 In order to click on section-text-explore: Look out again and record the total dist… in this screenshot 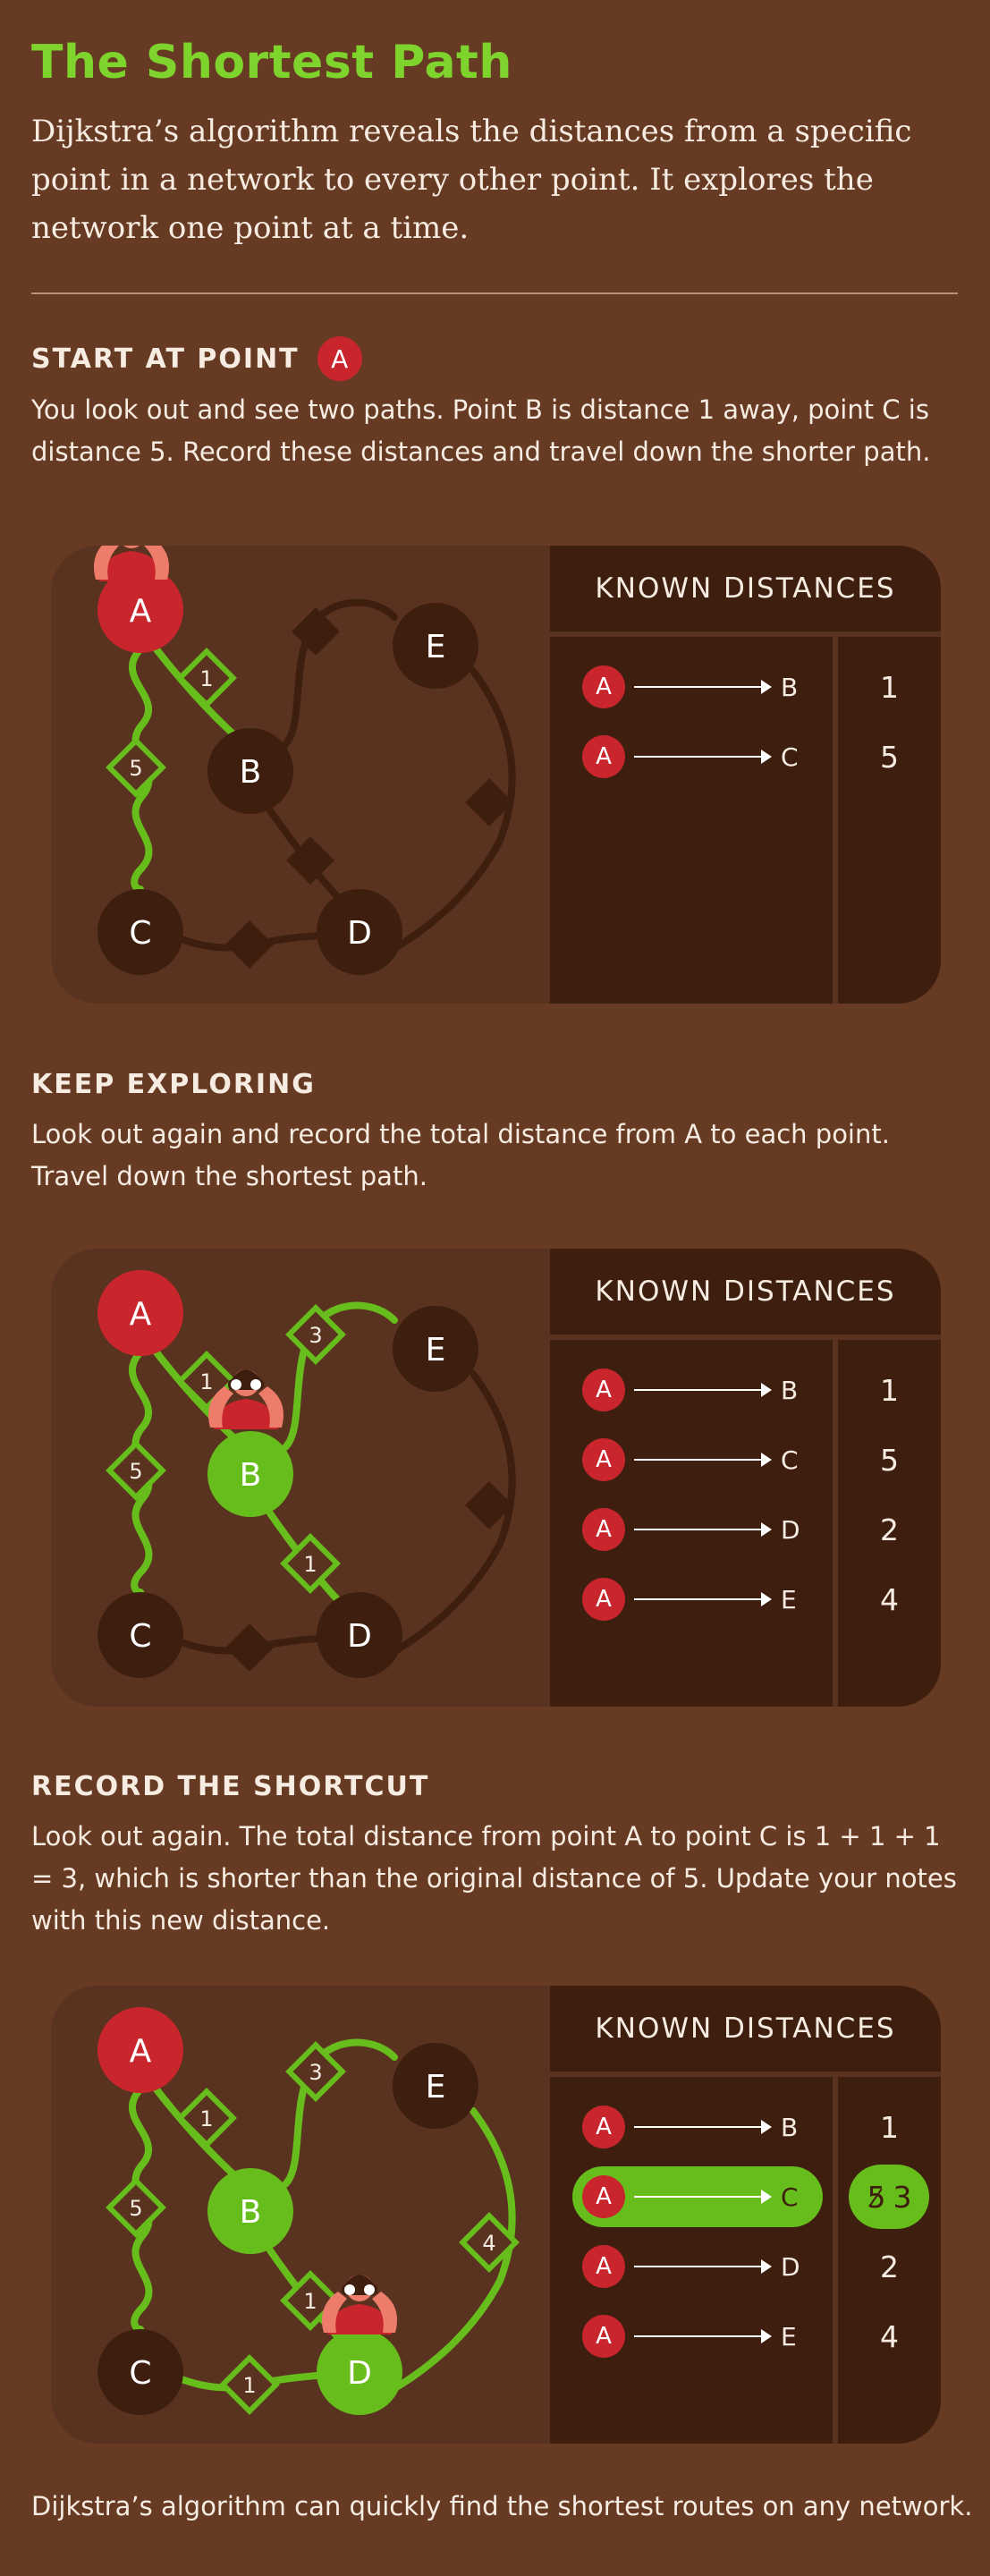, I will do `click(460, 1155)`.